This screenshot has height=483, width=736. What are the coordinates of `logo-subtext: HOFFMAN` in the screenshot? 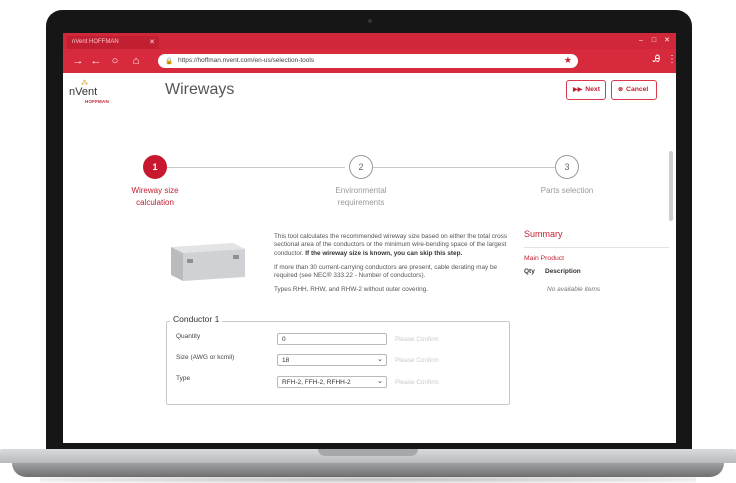 It's located at (97, 101).